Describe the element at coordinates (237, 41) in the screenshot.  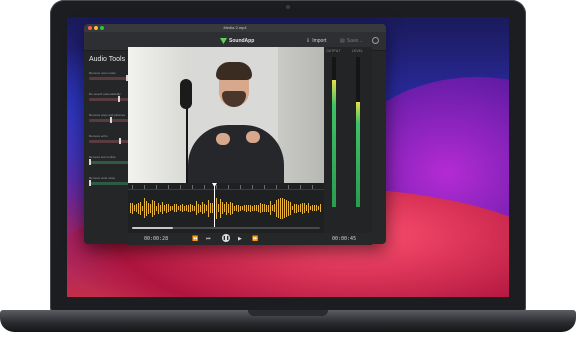
I see `app-logo: SoundApp` at that location.